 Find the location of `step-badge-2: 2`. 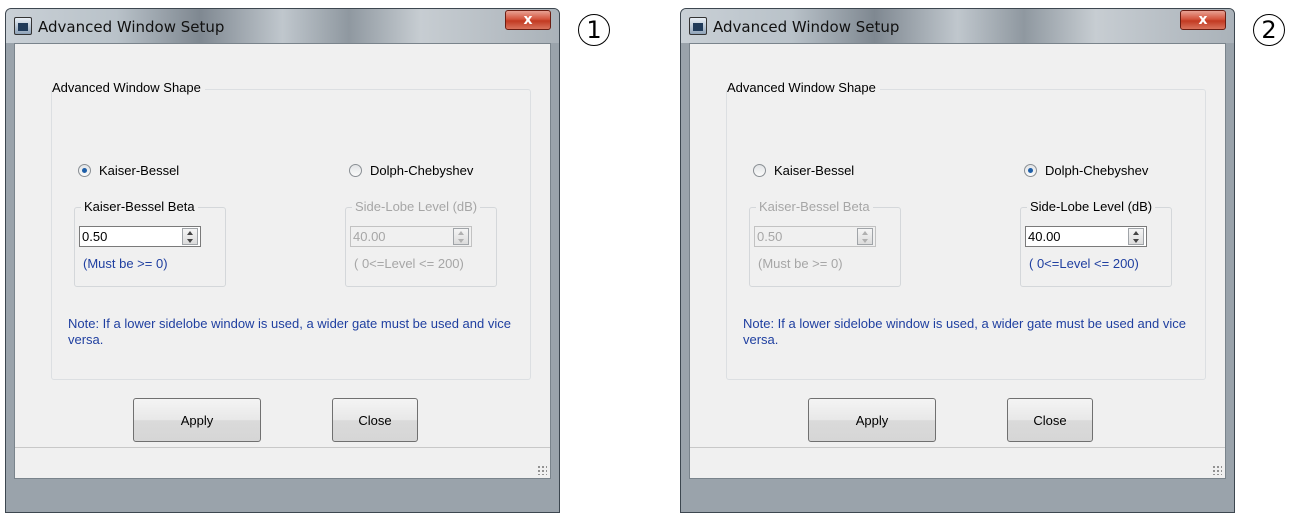

step-badge-2: 2 is located at coordinates (1269, 30).